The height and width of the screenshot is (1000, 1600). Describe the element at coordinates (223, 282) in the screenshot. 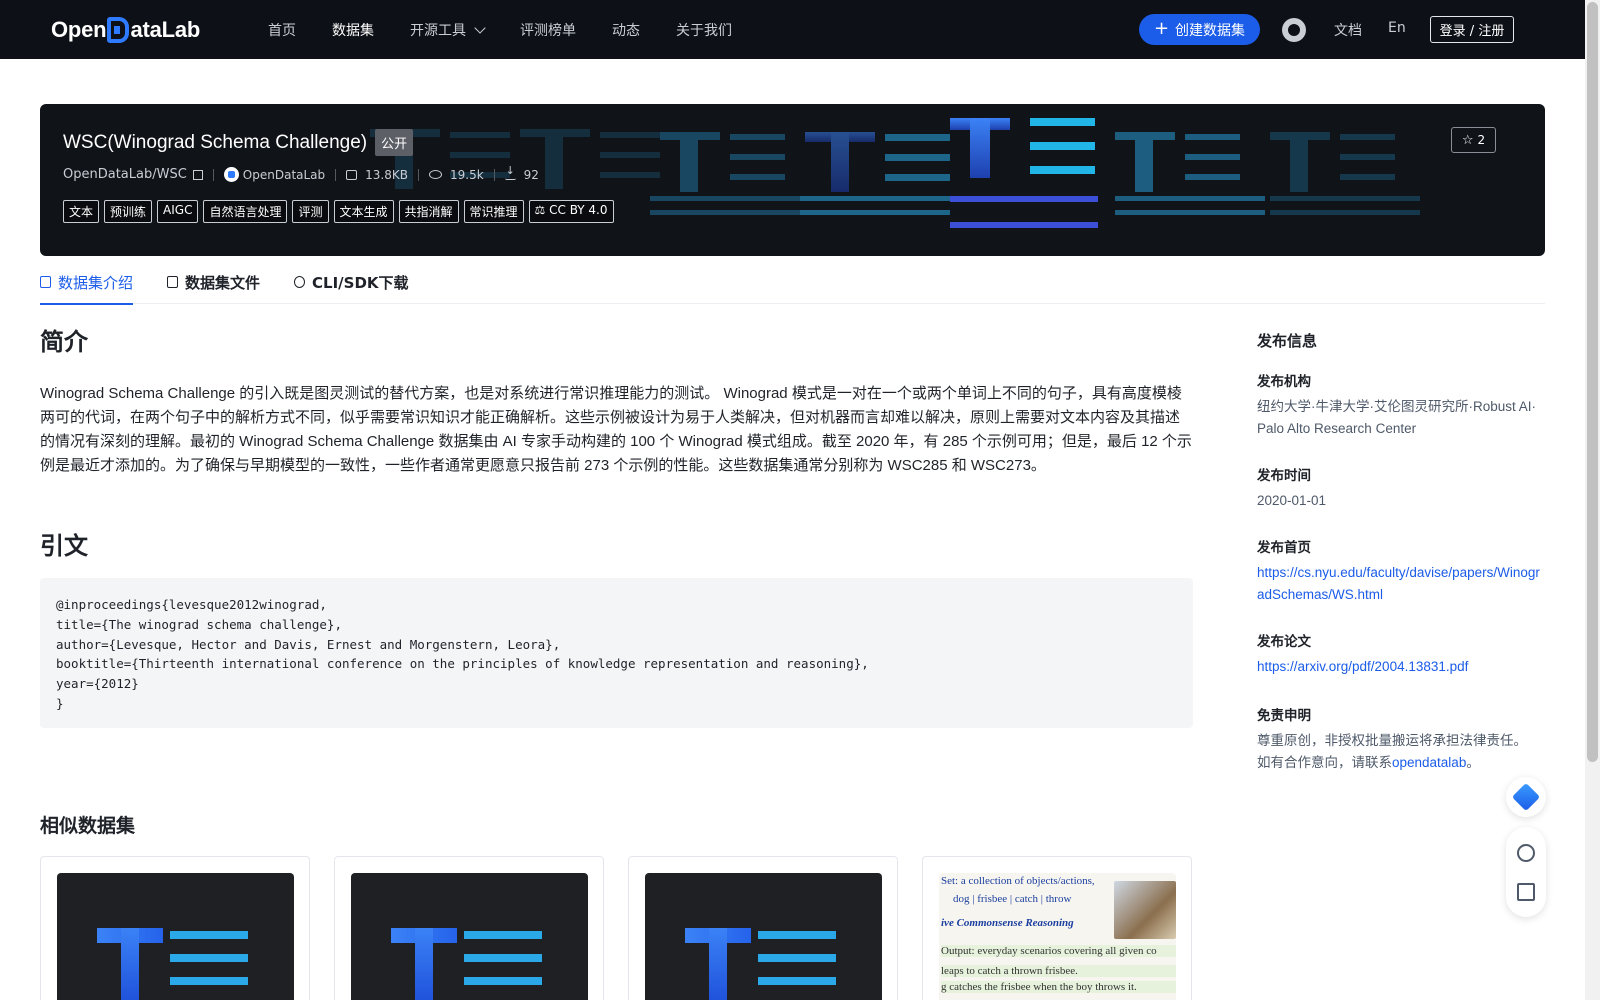

I see `tab-files-label: 数据集文件` at that location.